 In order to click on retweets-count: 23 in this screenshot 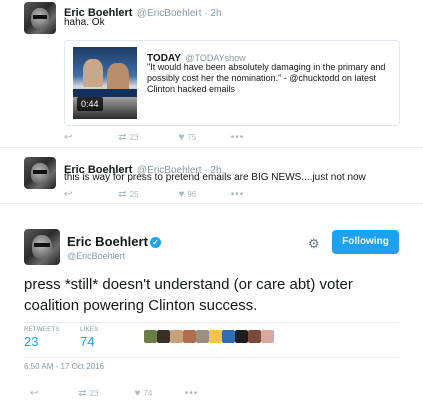, I will do `click(31, 341)`.